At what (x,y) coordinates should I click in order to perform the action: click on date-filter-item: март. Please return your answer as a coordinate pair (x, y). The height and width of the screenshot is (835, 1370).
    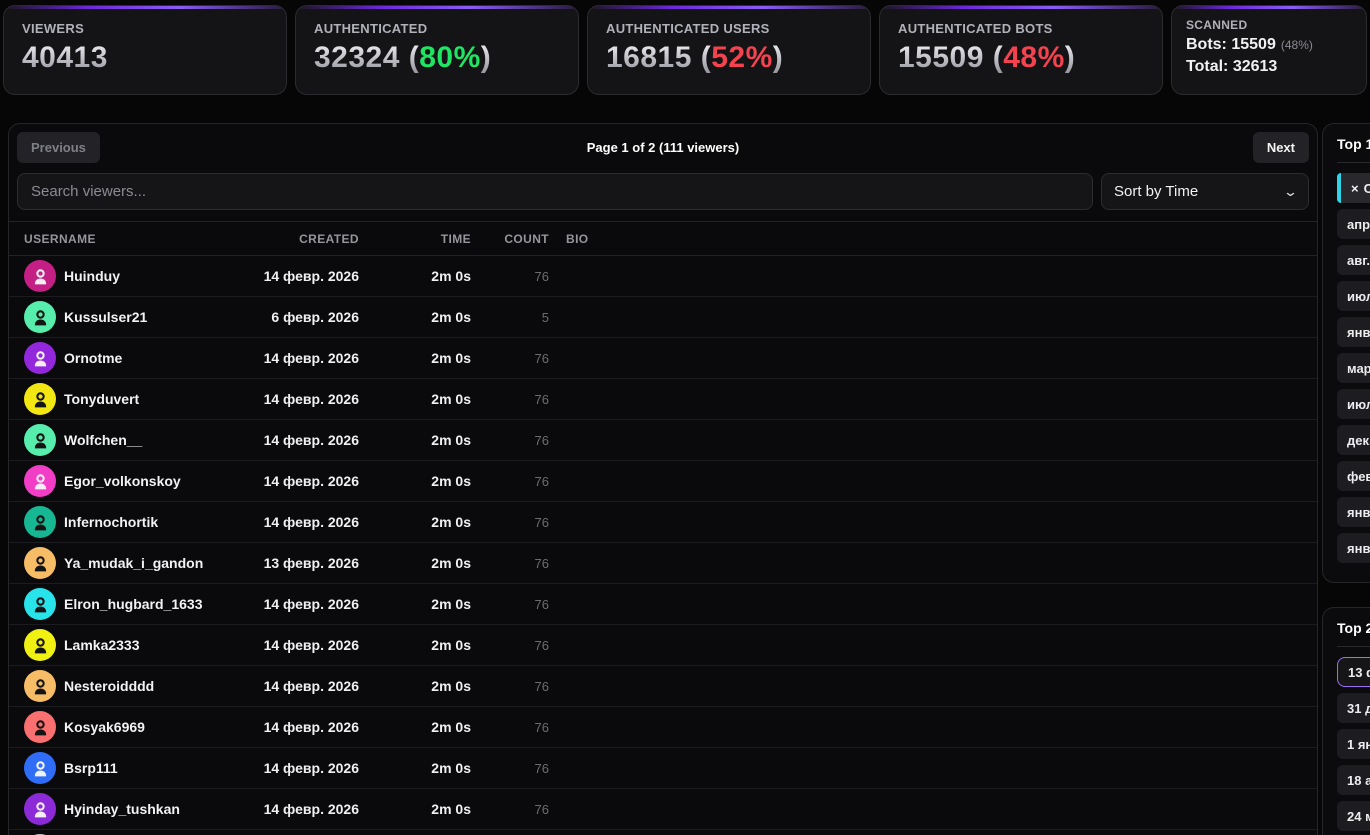
    Looking at the image, I should click on (1353, 368).